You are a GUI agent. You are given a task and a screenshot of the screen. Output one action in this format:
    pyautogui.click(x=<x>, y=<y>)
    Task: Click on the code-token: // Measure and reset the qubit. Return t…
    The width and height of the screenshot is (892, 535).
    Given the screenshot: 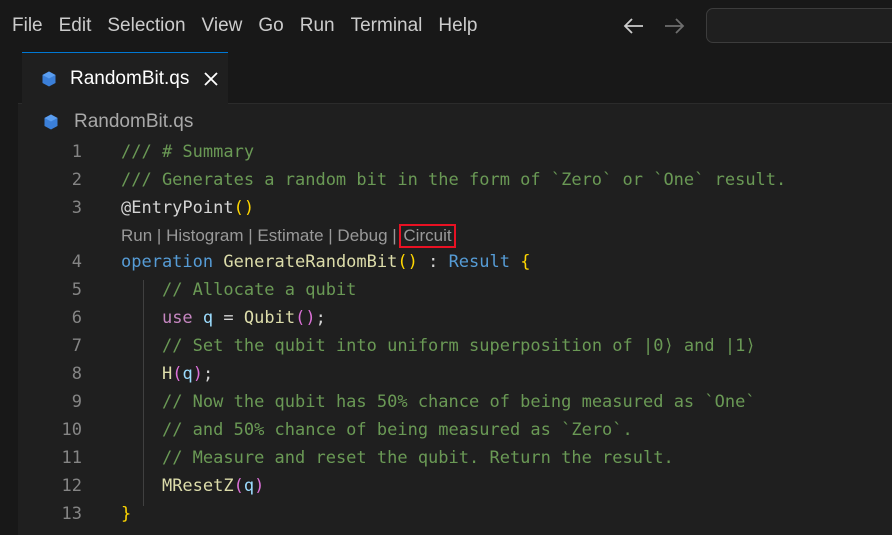 What is the action you would take?
    pyautogui.click(x=417, y=458)
    